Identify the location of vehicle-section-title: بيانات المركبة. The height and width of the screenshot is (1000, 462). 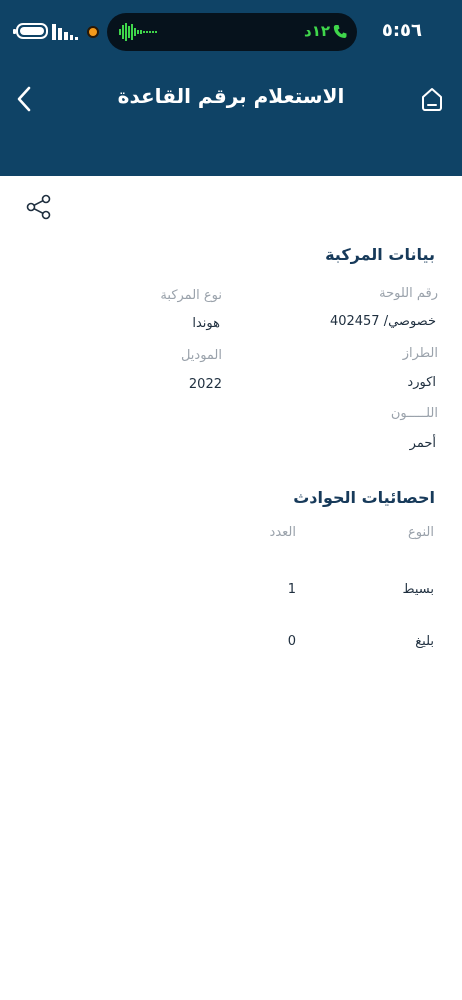
(380, 254).